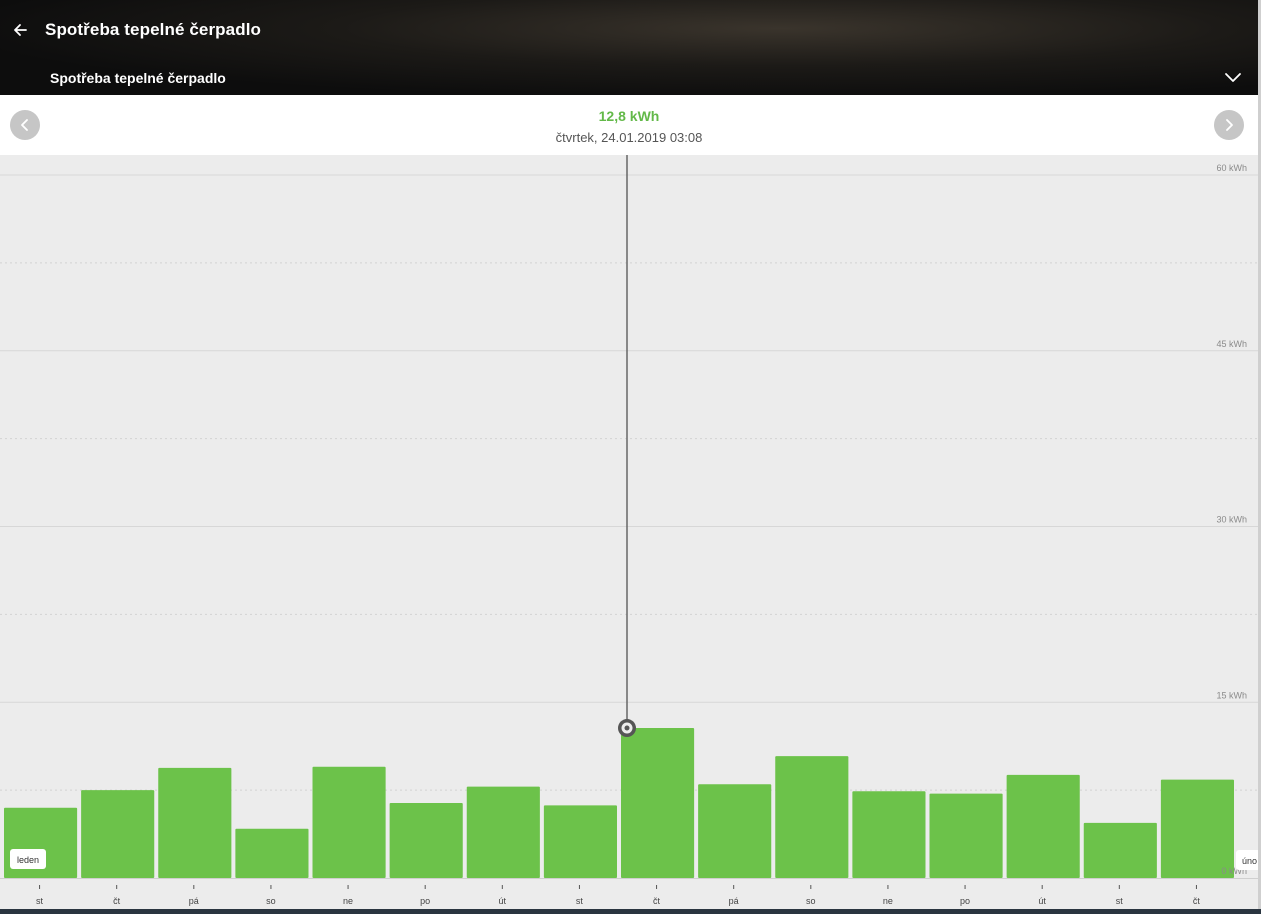 Image resolution: width=1261 pixels, height=914 pixels. I want to click on y-tick-label: 30 kWh, so click(1231, 520).